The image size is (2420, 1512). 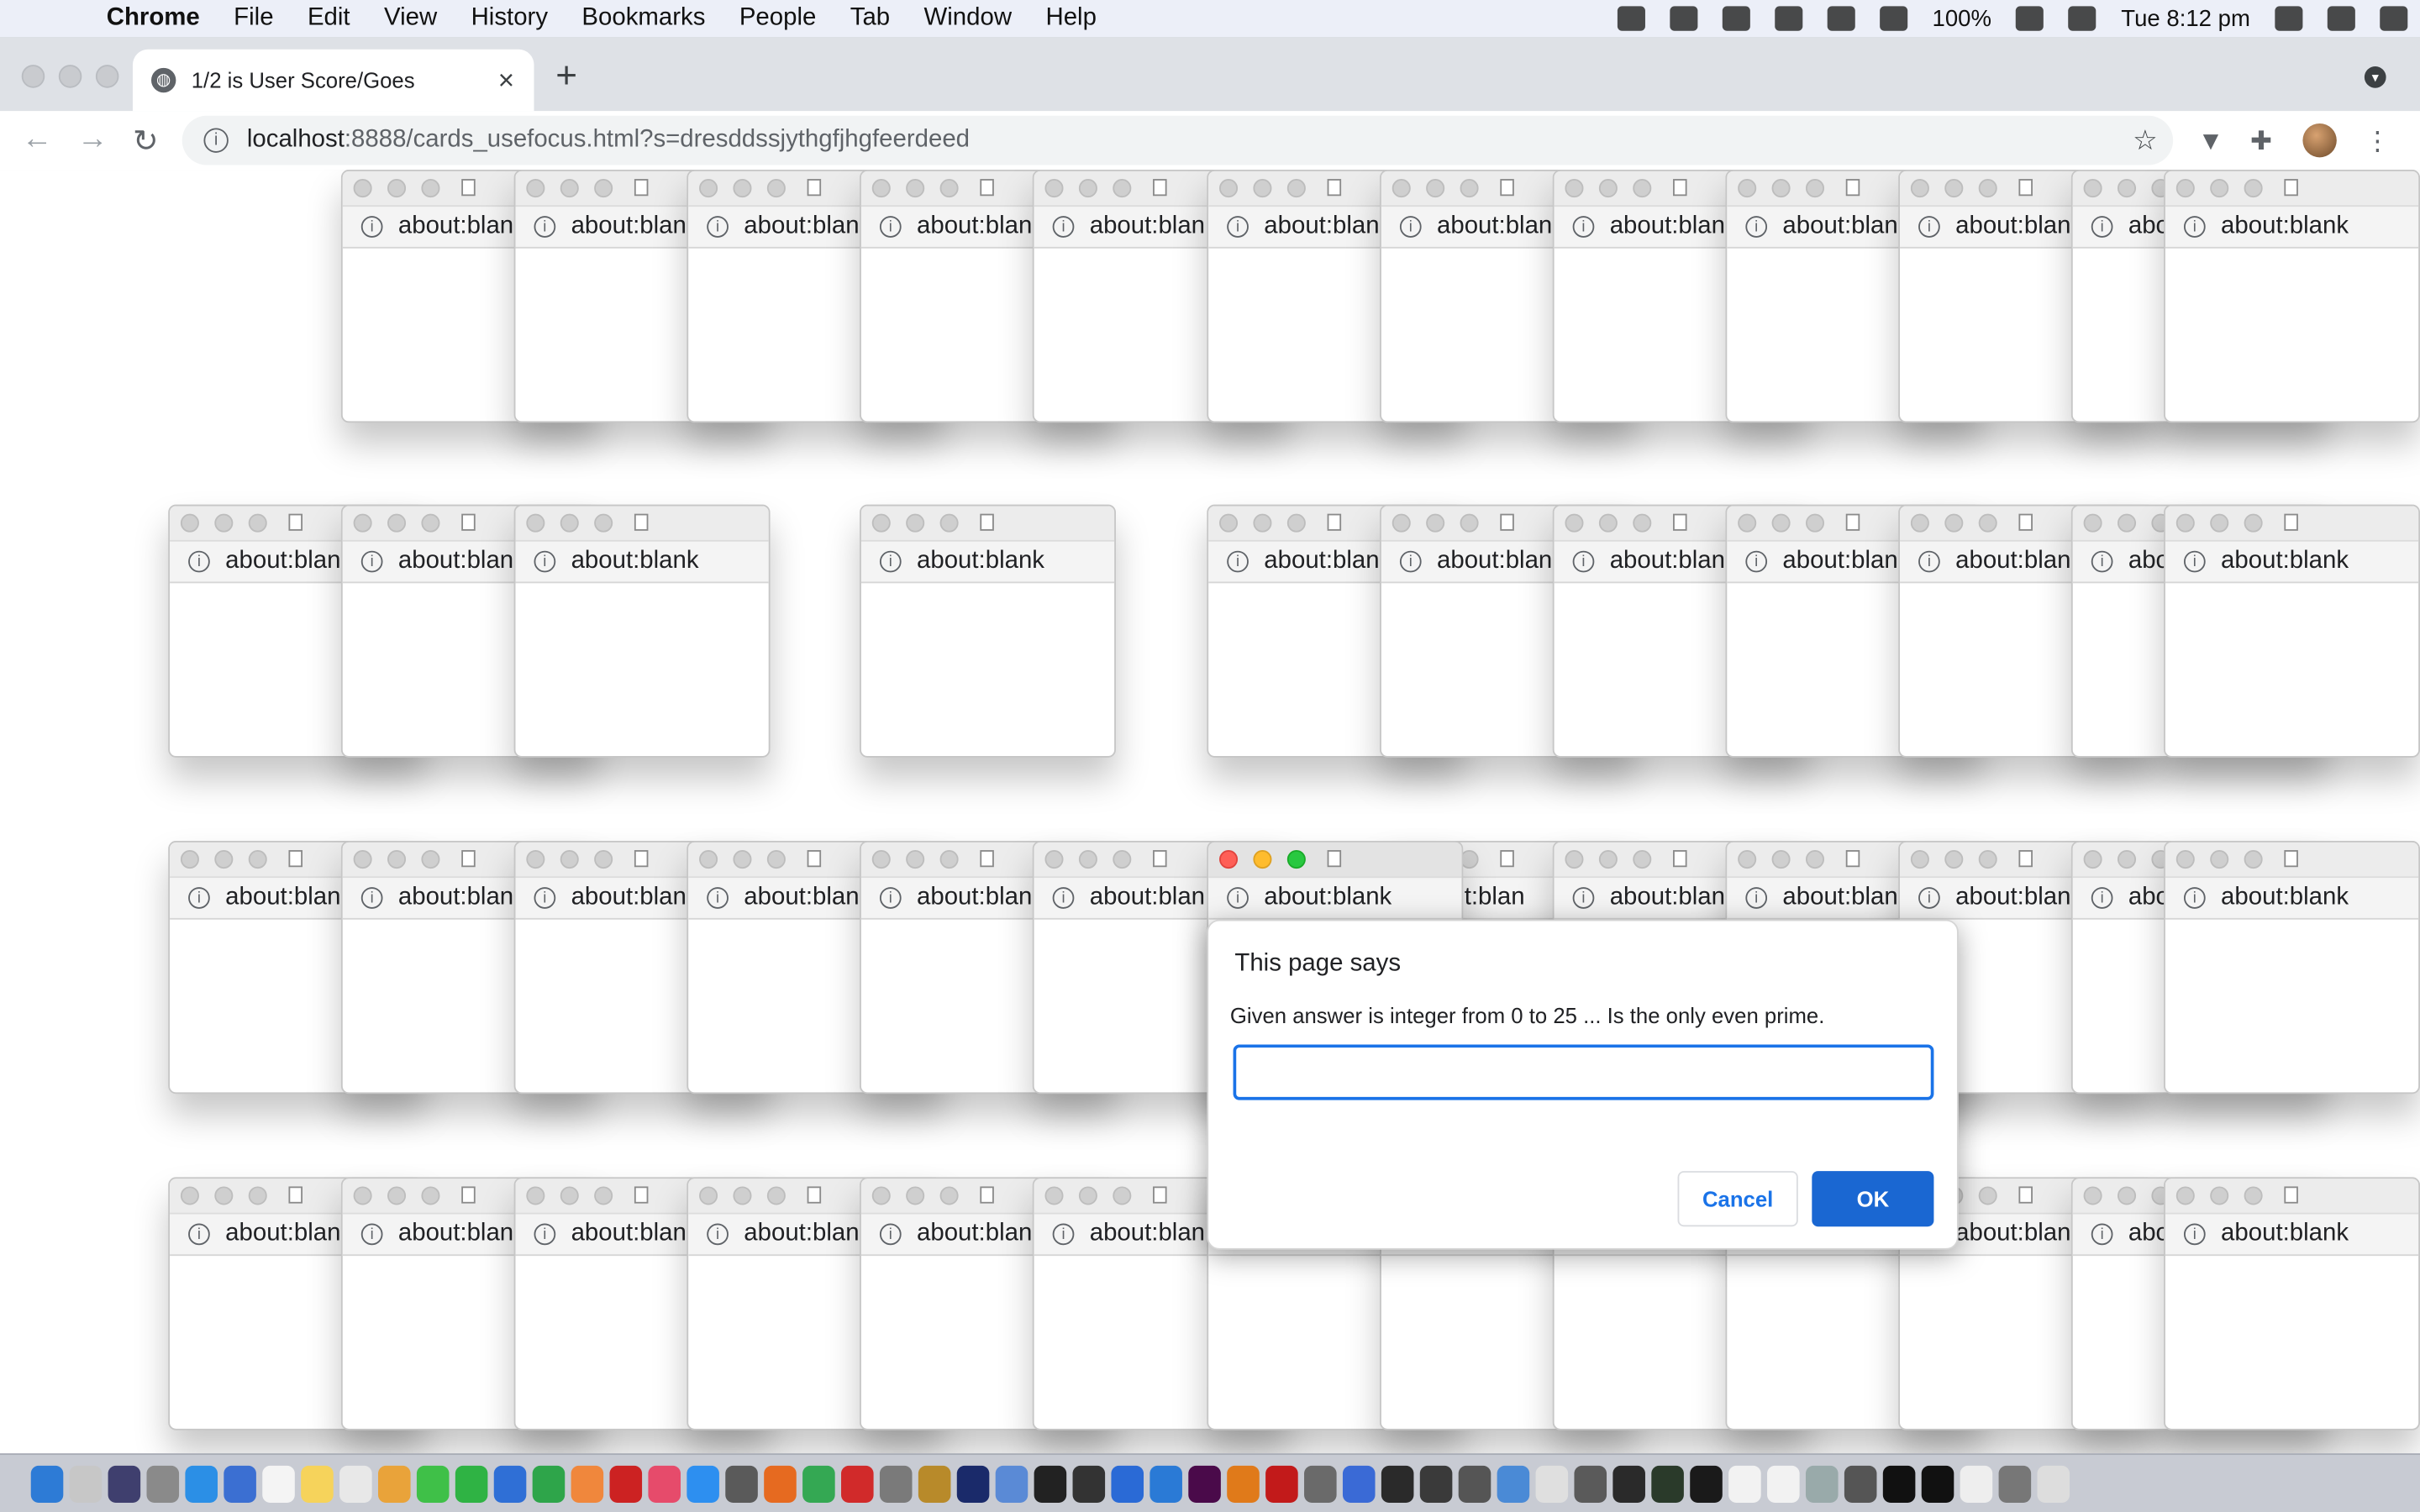 What do you see at coordinates (1590, 1484) in the screenshot?
I see `dock-cleanup-icon` at bounding box center [1590, 1484].